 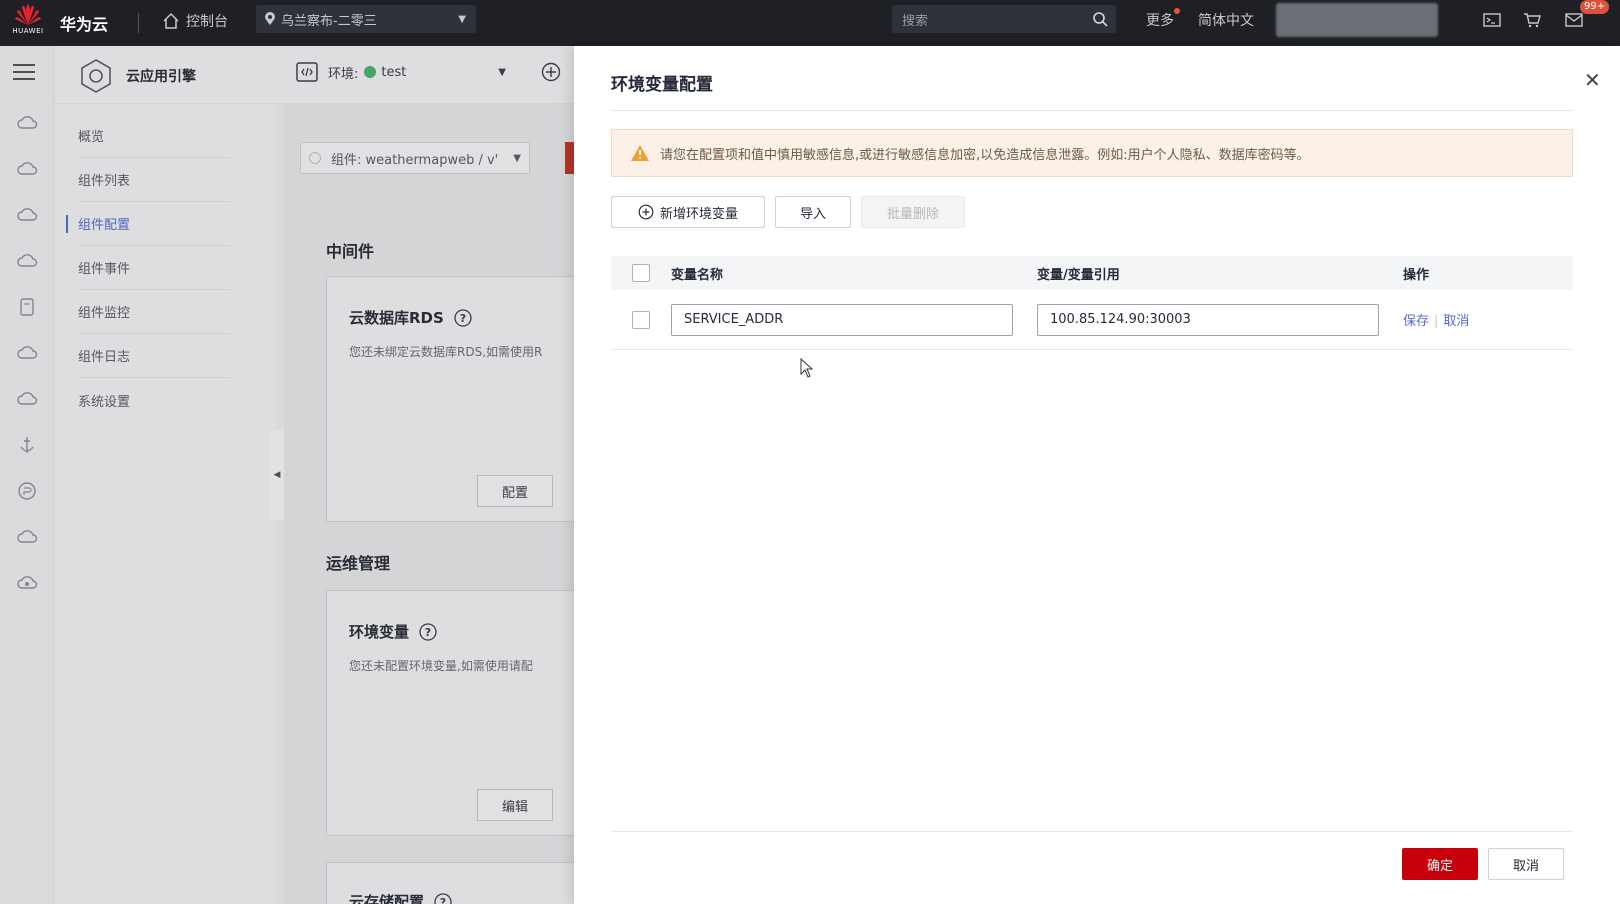 I want to click on search-icon, so click(x=1100, y=19).